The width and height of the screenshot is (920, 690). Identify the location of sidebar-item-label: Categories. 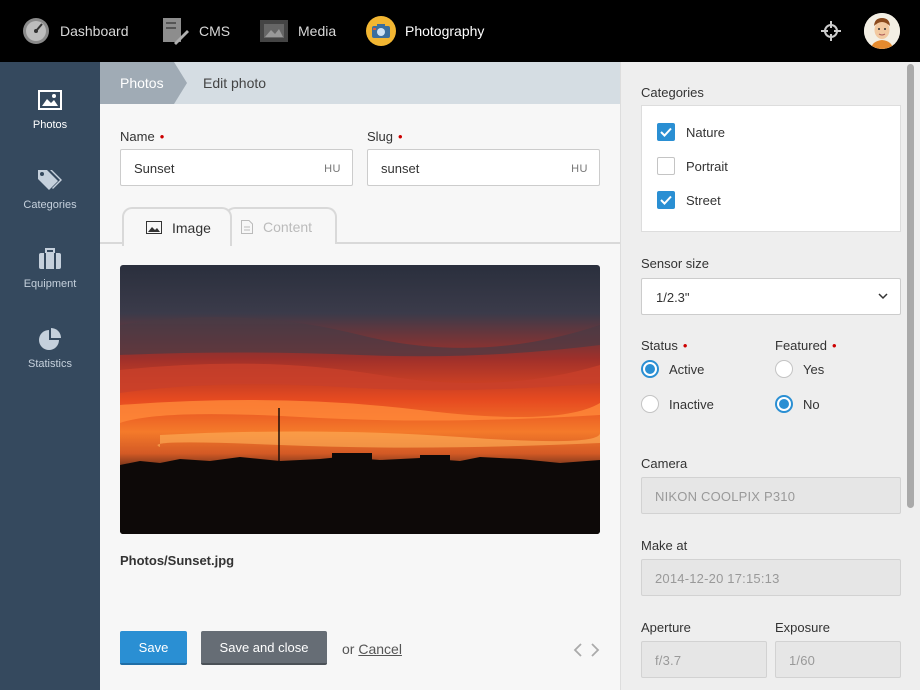
(50, 205).